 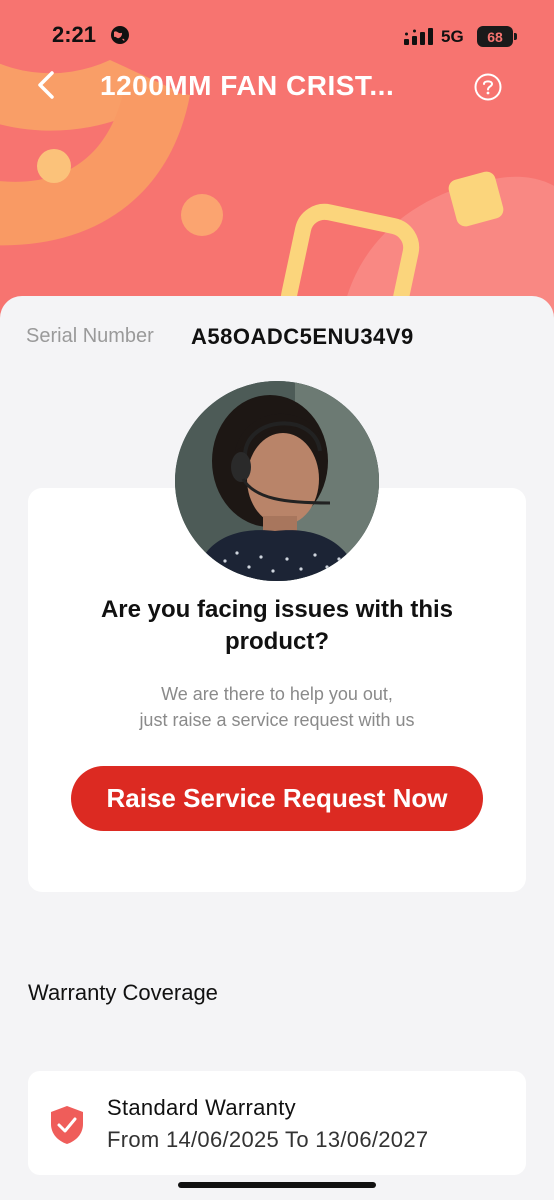 I want to click on issue-heading: Are you facing issues with this product?, so click(x=277, y=625).